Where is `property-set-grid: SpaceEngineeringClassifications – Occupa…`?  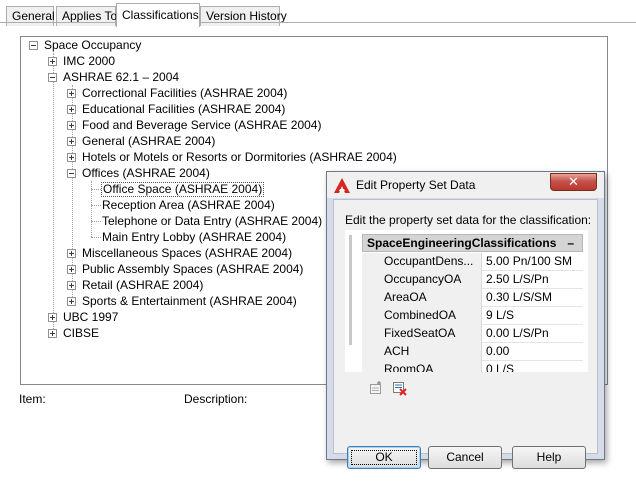
property-set-grid: SpaceEngineeringClassifications – Occupa… is located at coordinates (466, 301).